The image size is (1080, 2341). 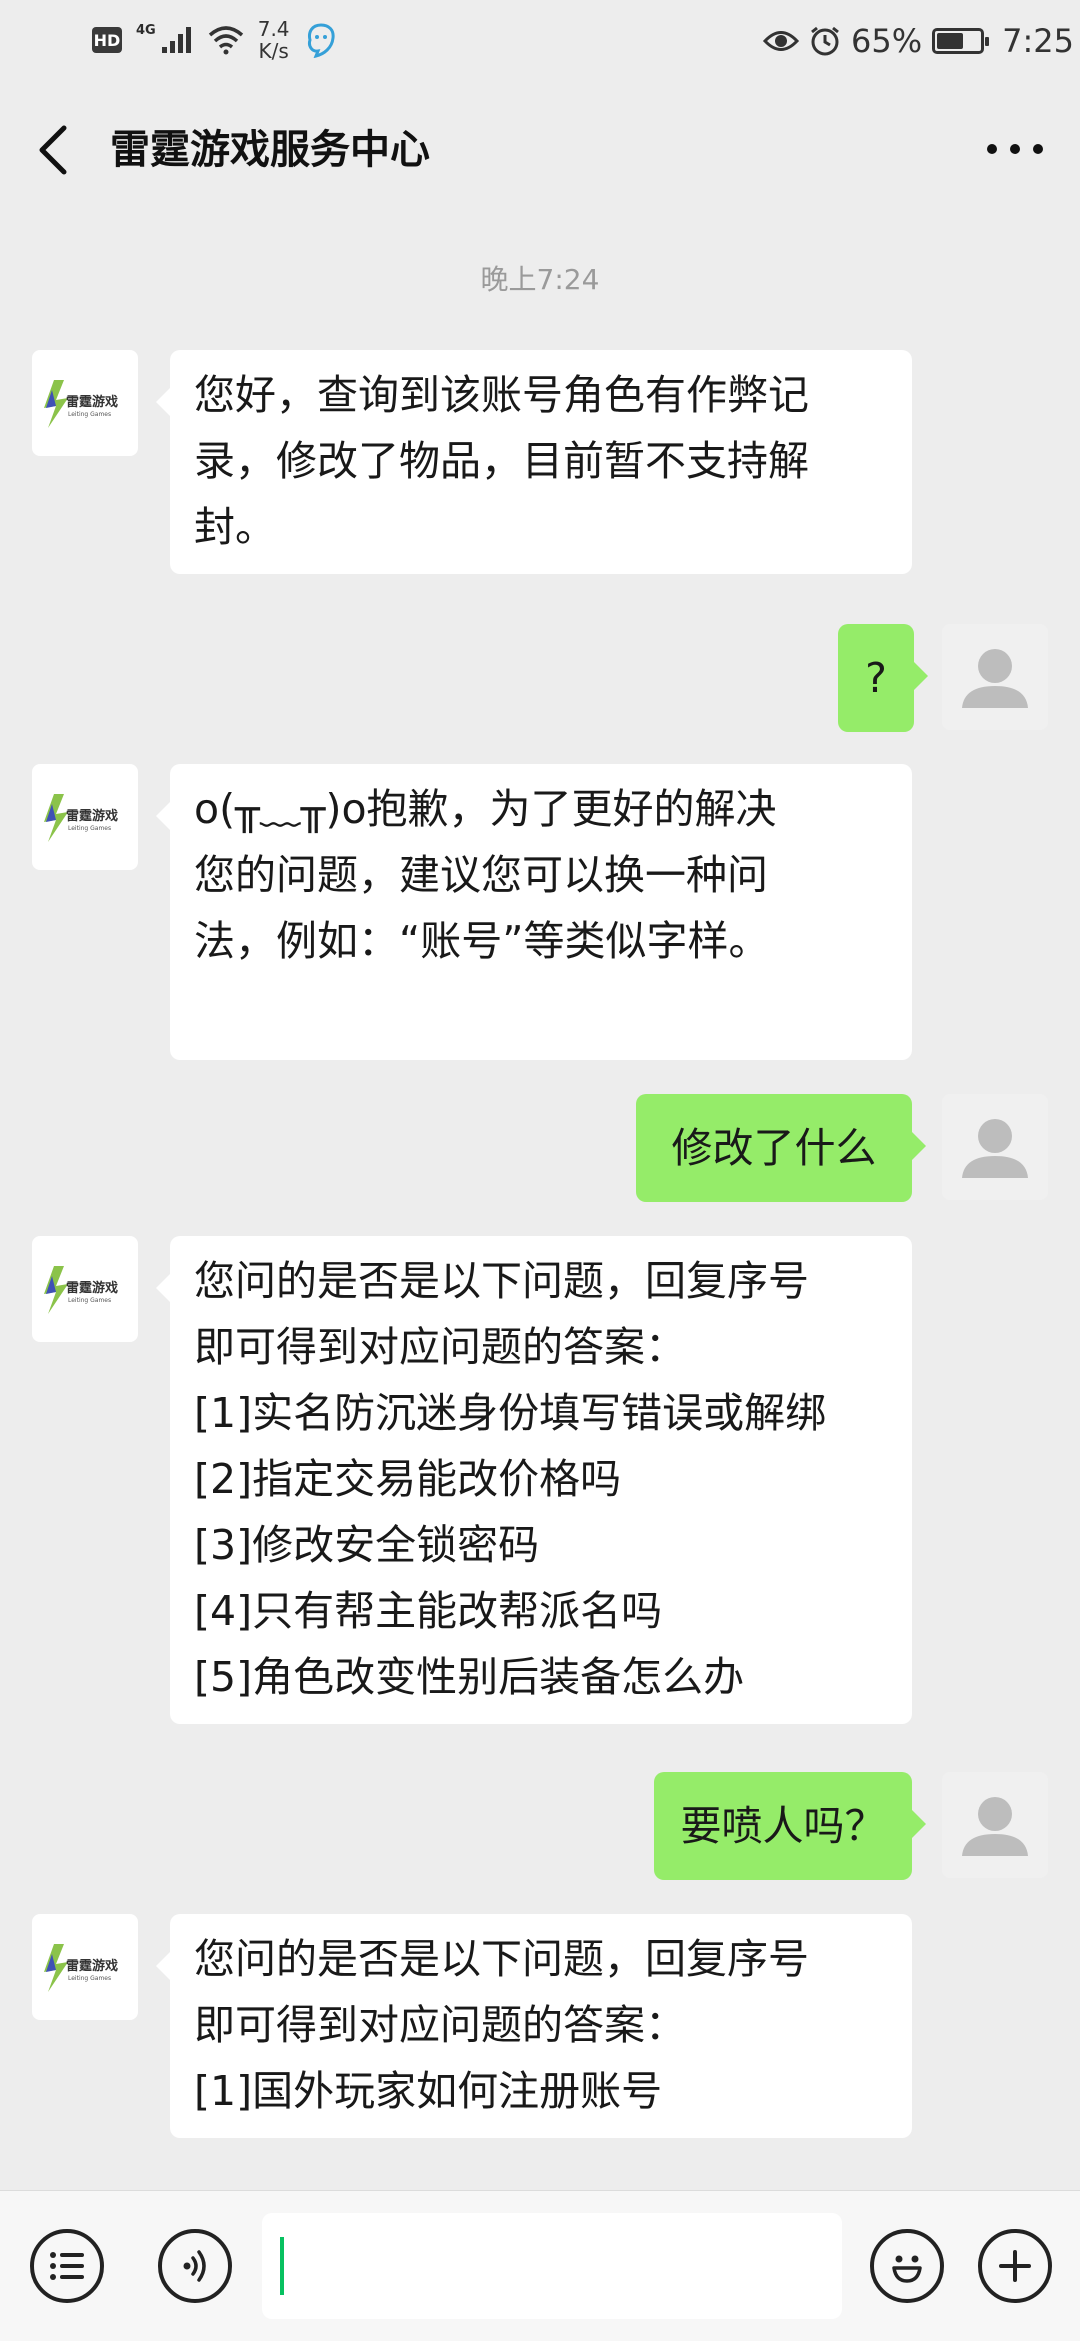 What do you see at coordinates (540, 279) in the screenshot?
I see `time-divider: 晚上7:24` at bounding box center [540, 279].